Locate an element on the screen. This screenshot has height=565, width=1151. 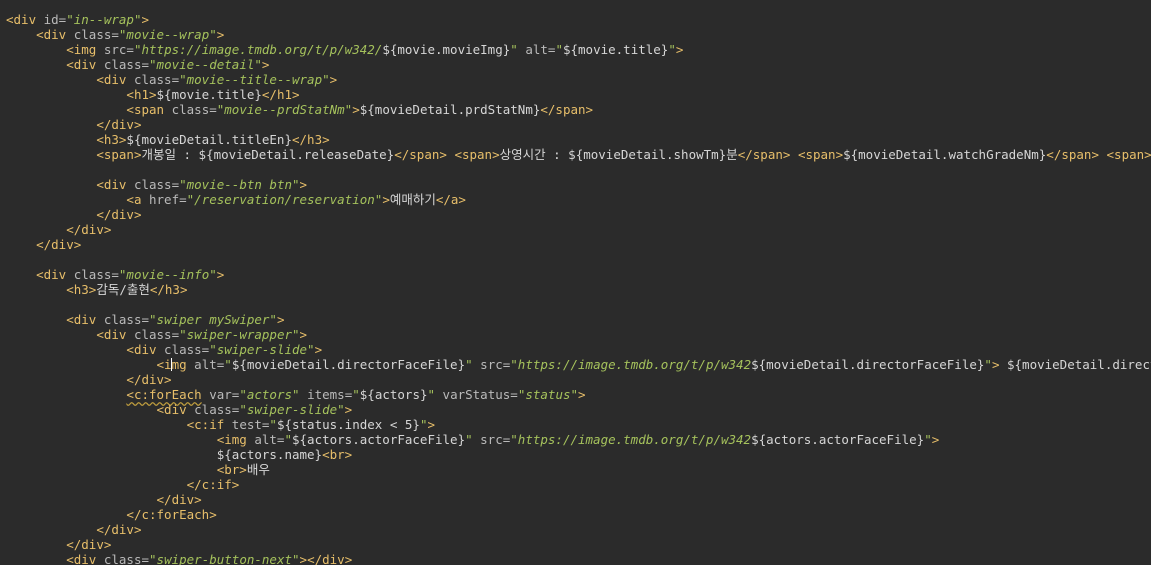
code-line: <div class="movie--detail"> is located at coordinates (578, 64).